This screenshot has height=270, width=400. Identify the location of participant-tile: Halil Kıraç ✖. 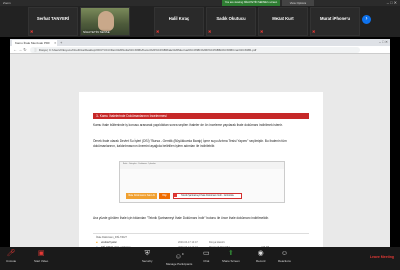
(179, 21).